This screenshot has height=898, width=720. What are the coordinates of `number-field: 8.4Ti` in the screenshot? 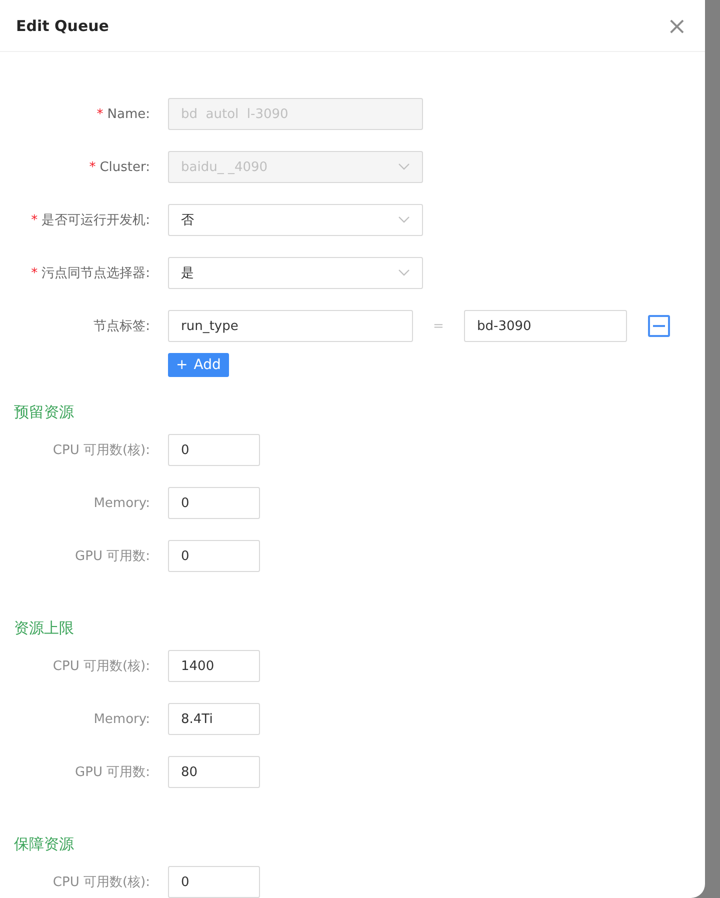 It's located at (214, 719).